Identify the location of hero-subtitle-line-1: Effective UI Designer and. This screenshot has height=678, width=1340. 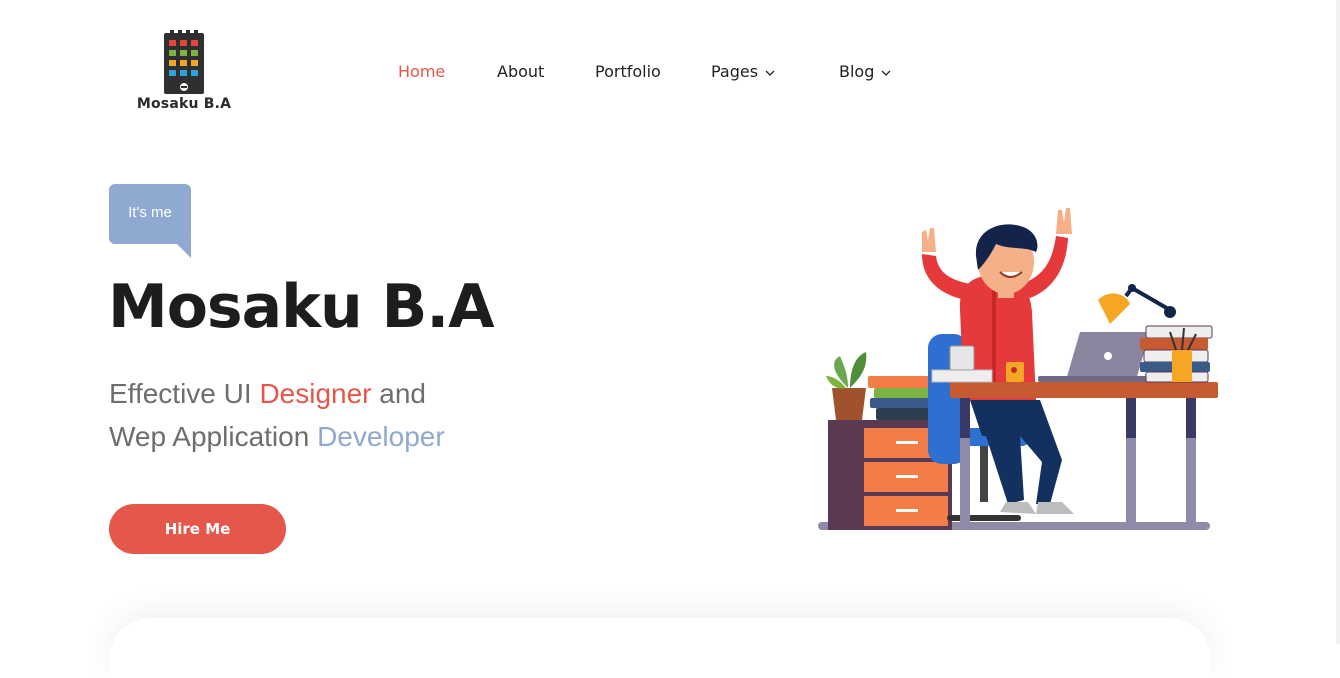
(277, 393).